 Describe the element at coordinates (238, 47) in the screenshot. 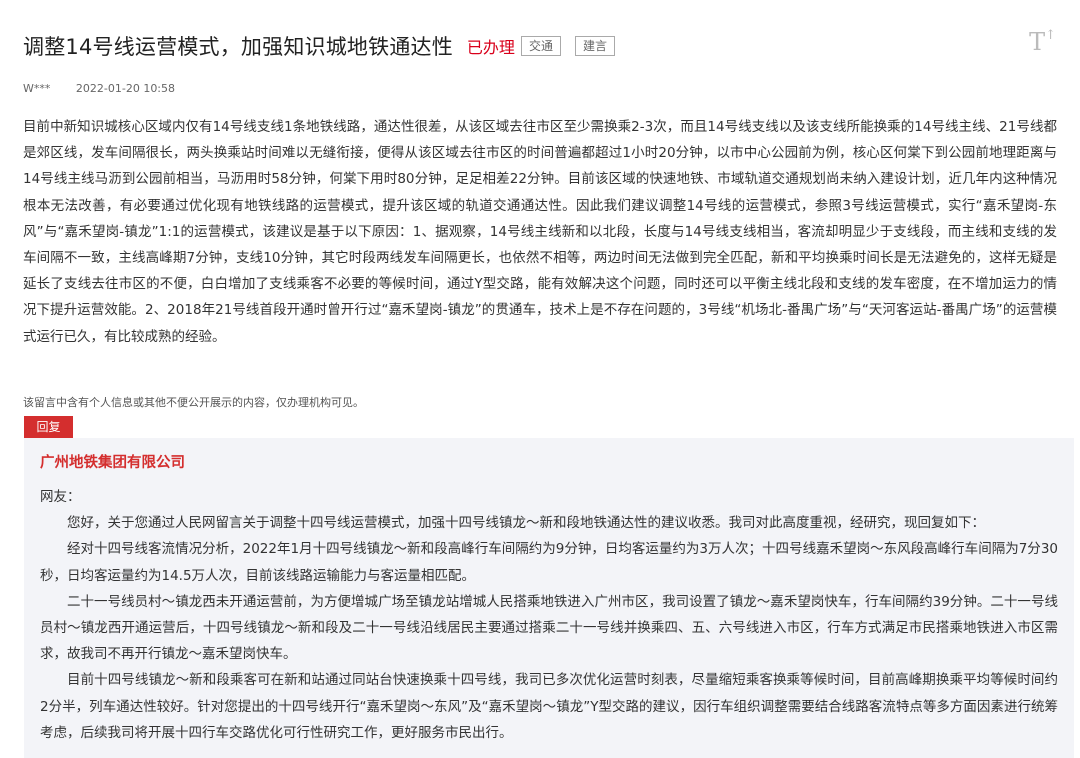

I see `page-title: 调整14号线运营模式，加强知识城地铁通达性` at that location.